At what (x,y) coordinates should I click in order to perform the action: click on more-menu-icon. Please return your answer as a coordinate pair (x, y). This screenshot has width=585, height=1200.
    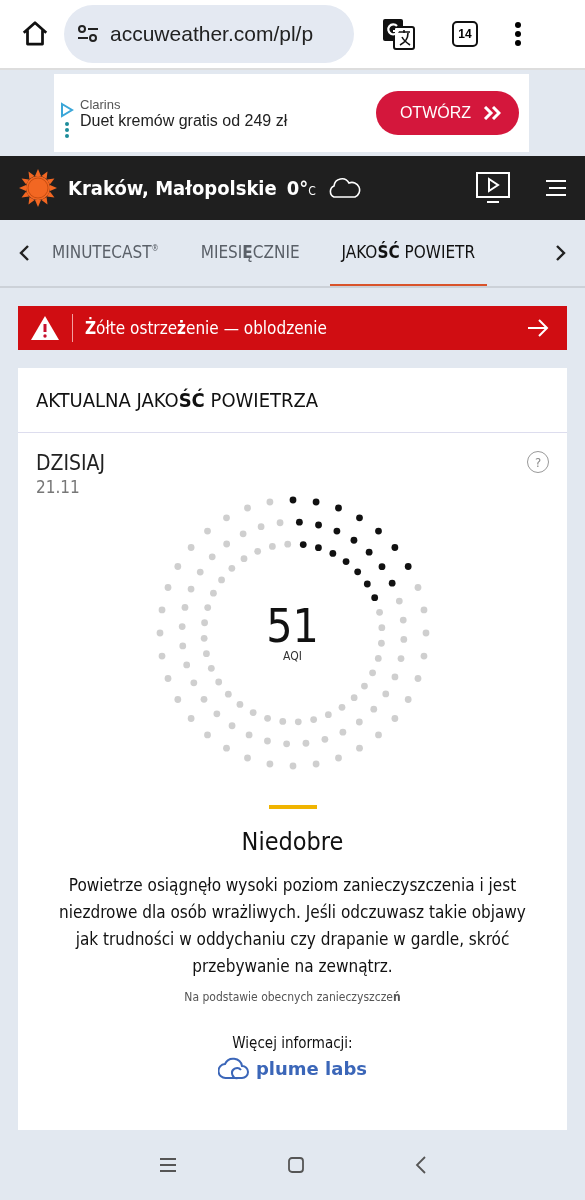
    Looking at the image, I should click on (518, 34).